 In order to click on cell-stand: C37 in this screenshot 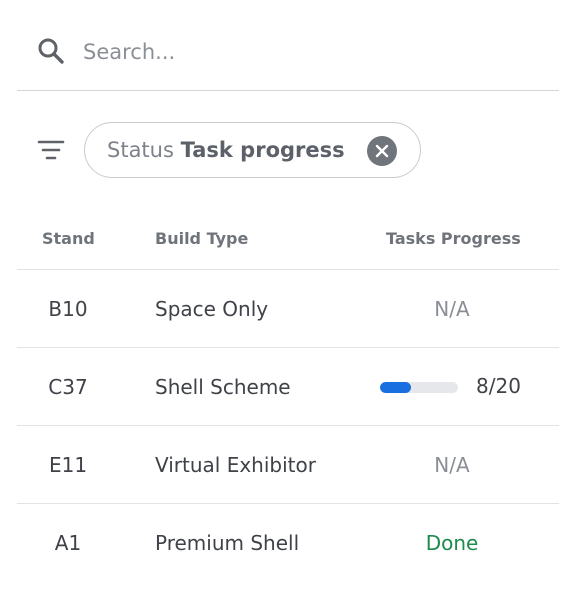, I will do `click(68, 387)`.